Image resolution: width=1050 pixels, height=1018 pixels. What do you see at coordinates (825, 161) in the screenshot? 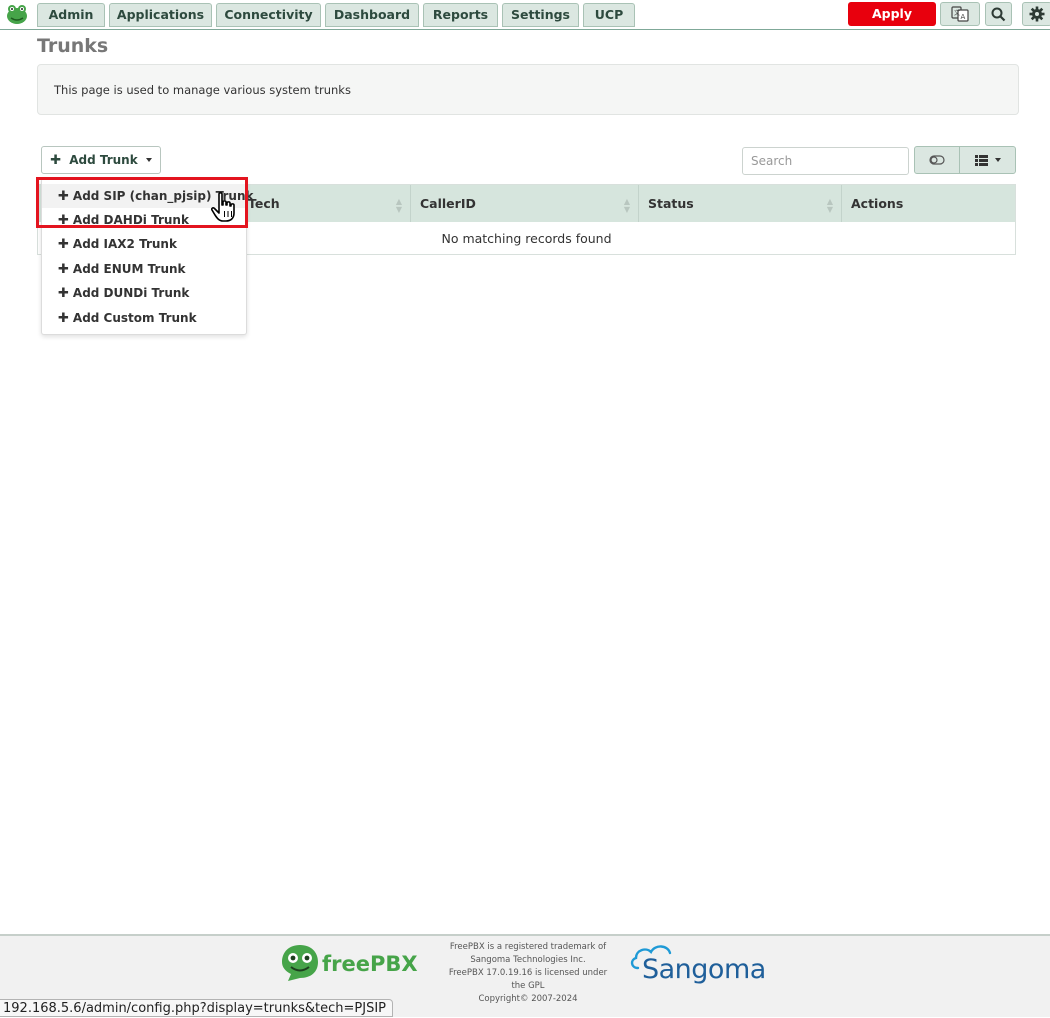
I see `search-input` at bounding box center [825, 161].